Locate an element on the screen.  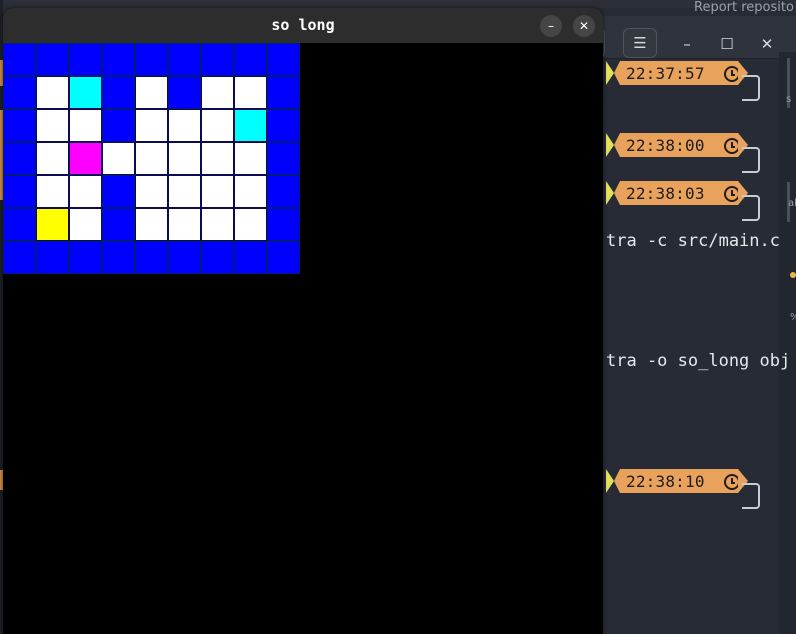
terminal-minimize-button: – is located at coordinates (687, 44).